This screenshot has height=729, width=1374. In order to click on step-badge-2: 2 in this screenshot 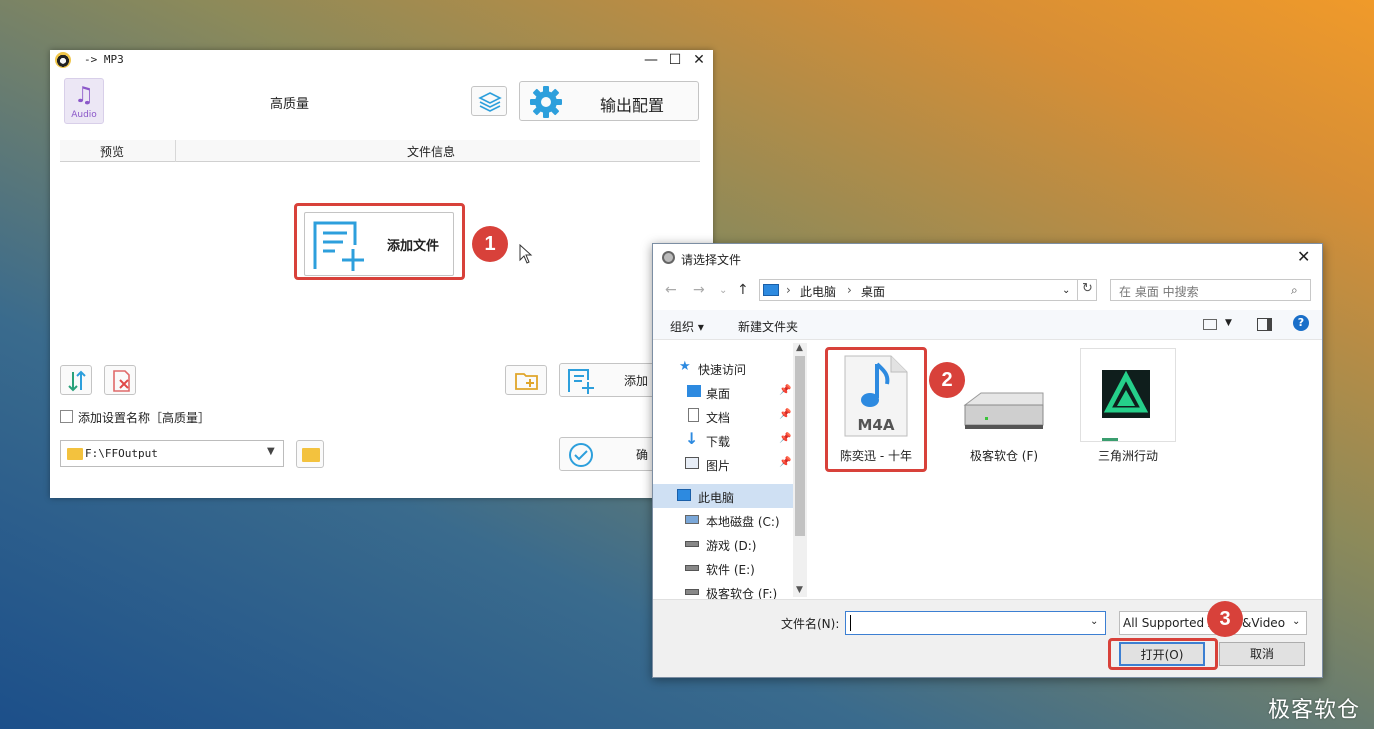, I will do `click(947, 380)`.